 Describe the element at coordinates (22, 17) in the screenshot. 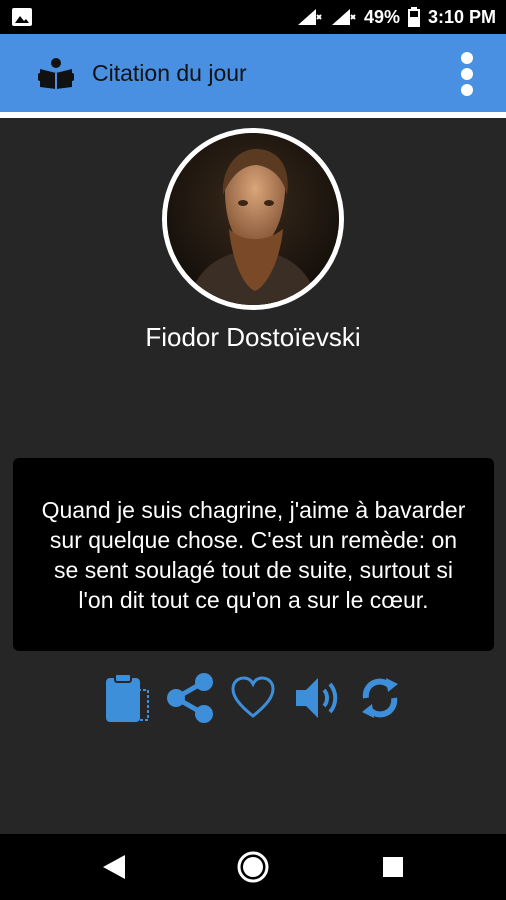

I see `gallery-notification-icon` at that location.